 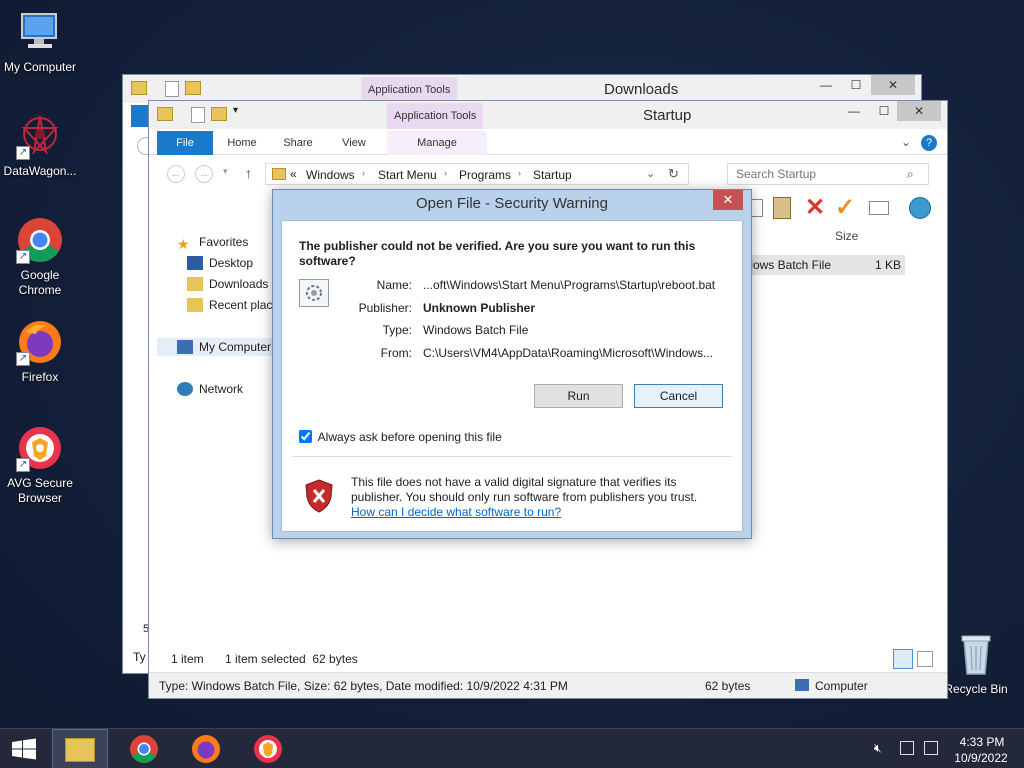 What do you see at coordinates (578, 396) in the screenshot?
I see `run-button: Run` at bounding box center [578, 396].